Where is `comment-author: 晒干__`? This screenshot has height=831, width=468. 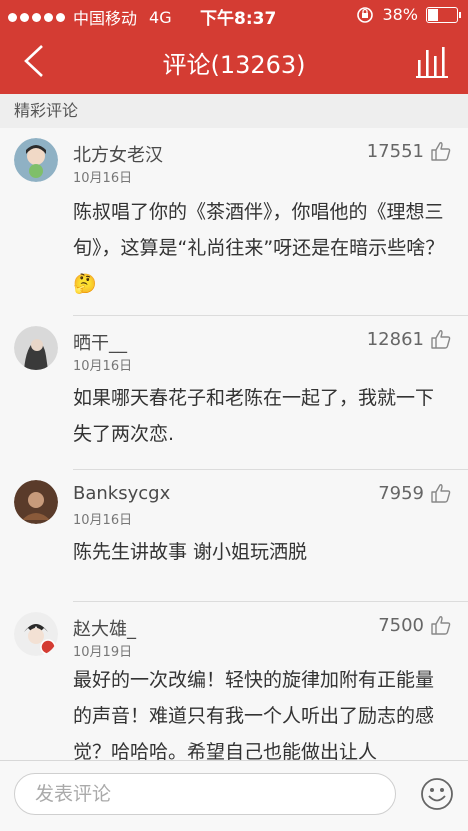 comment-author: 晒干__ is located at coordinates (100, 342).